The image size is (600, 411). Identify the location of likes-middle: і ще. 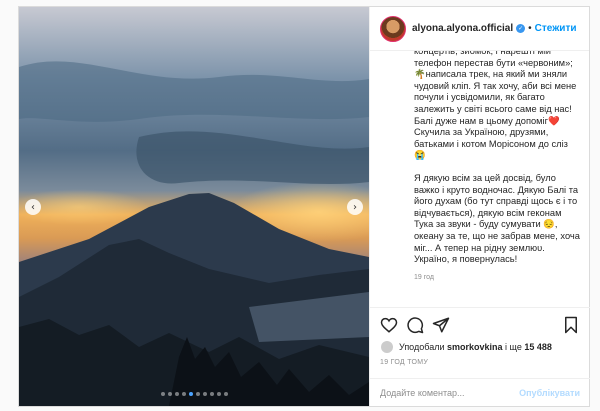
(513, 347).